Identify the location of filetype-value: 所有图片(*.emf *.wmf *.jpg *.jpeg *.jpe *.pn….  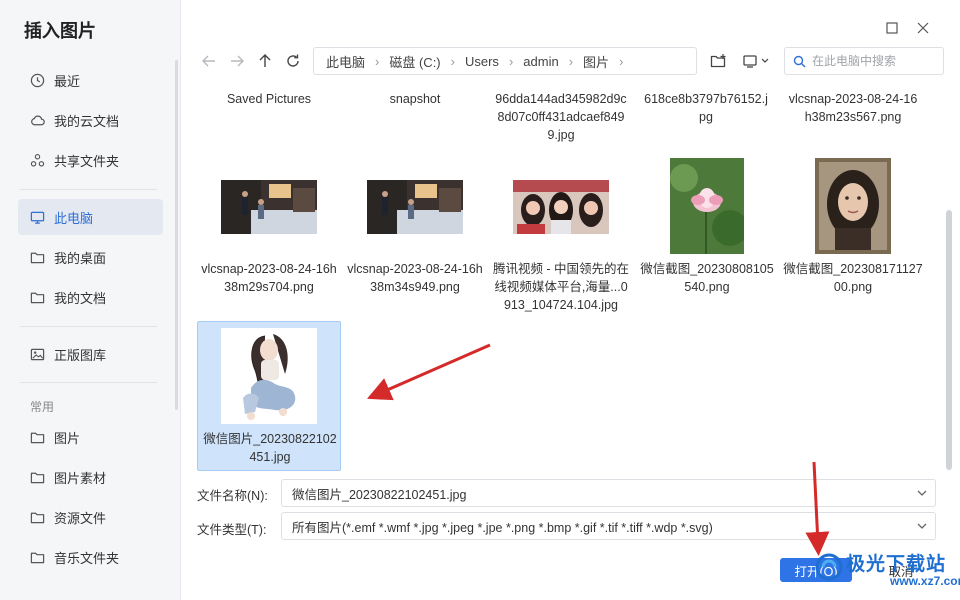
(502, 527).